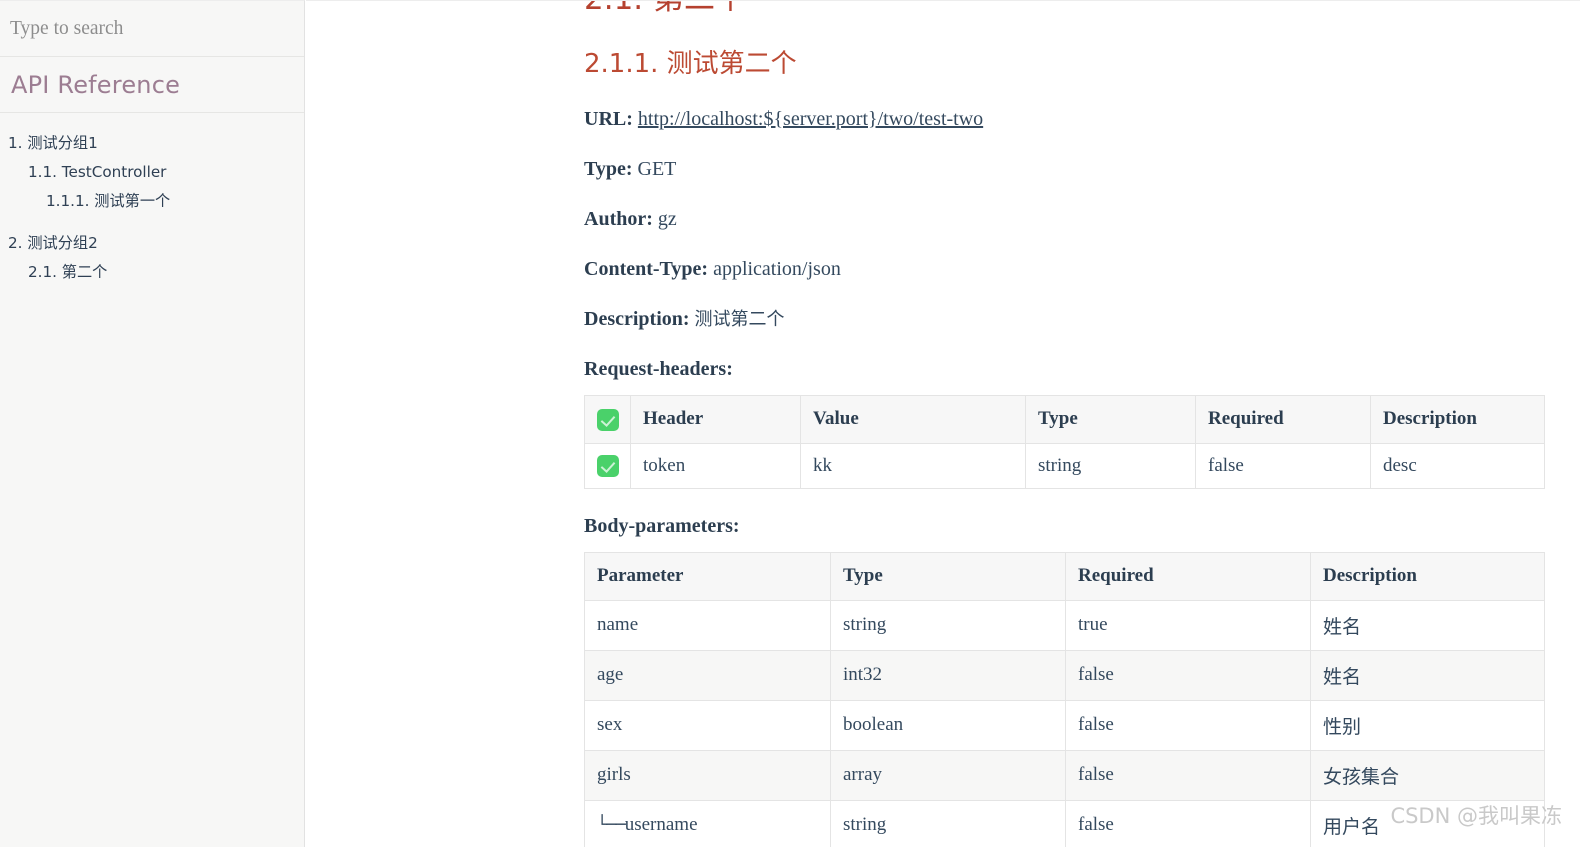 The image size is (1580, 847). I want to click on col-header-header: Header, so click(715, 419).